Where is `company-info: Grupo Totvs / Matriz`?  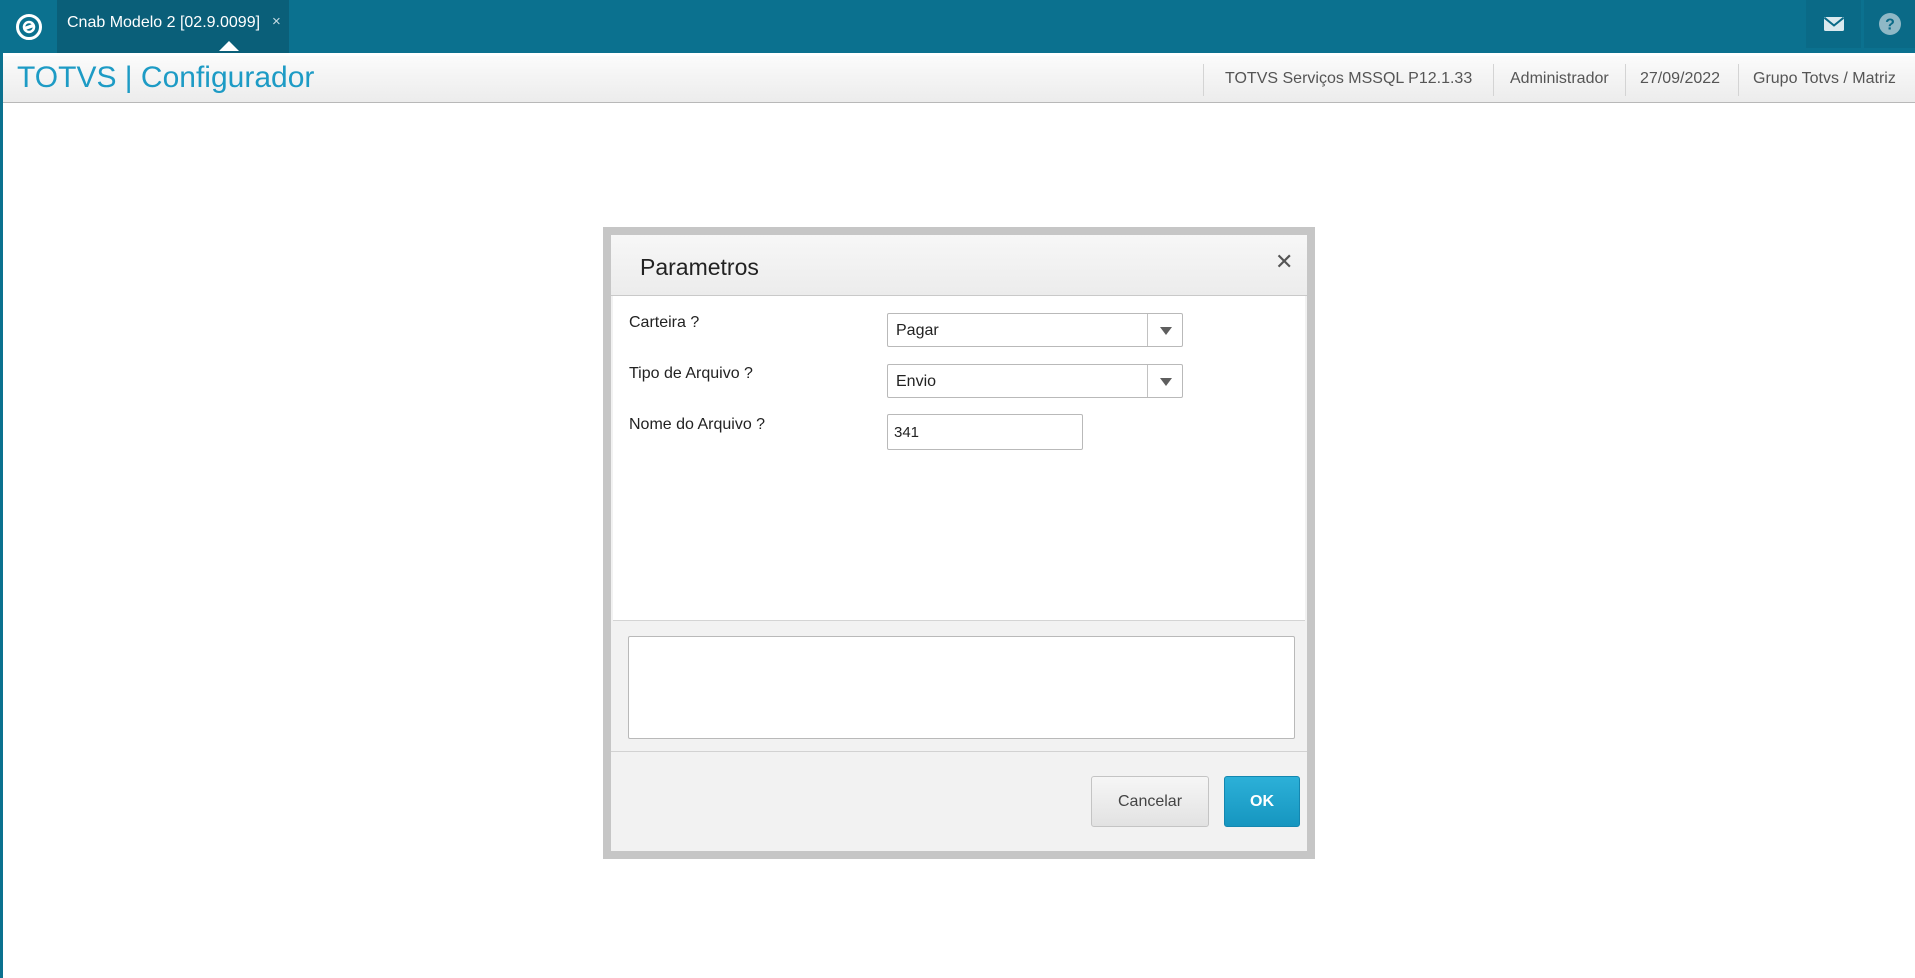 company-info: Grupo Totvs / Matriz is located at coordinates (1824, 78).